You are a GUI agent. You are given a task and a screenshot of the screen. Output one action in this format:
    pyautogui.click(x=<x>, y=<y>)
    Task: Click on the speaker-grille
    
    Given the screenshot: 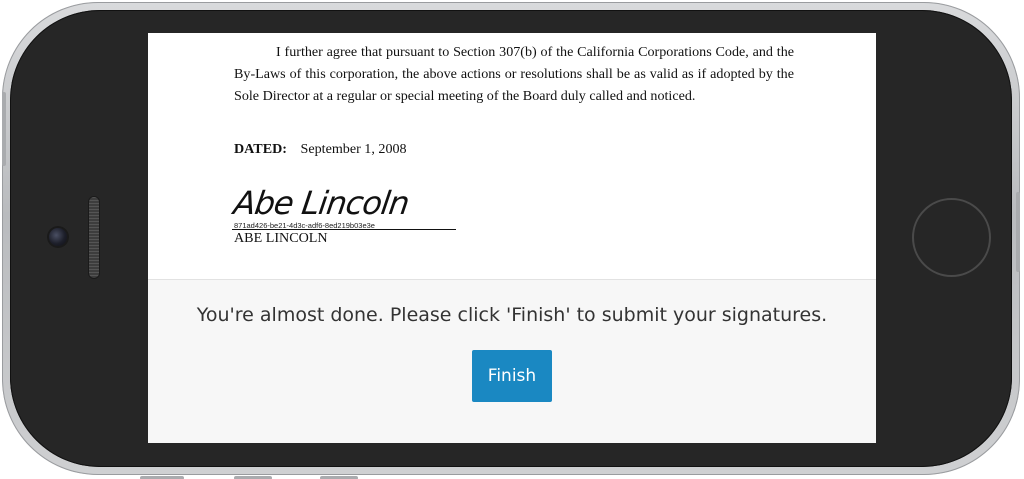 What is the action you would take?
    pyautogui.click(x=94, y=237)
    